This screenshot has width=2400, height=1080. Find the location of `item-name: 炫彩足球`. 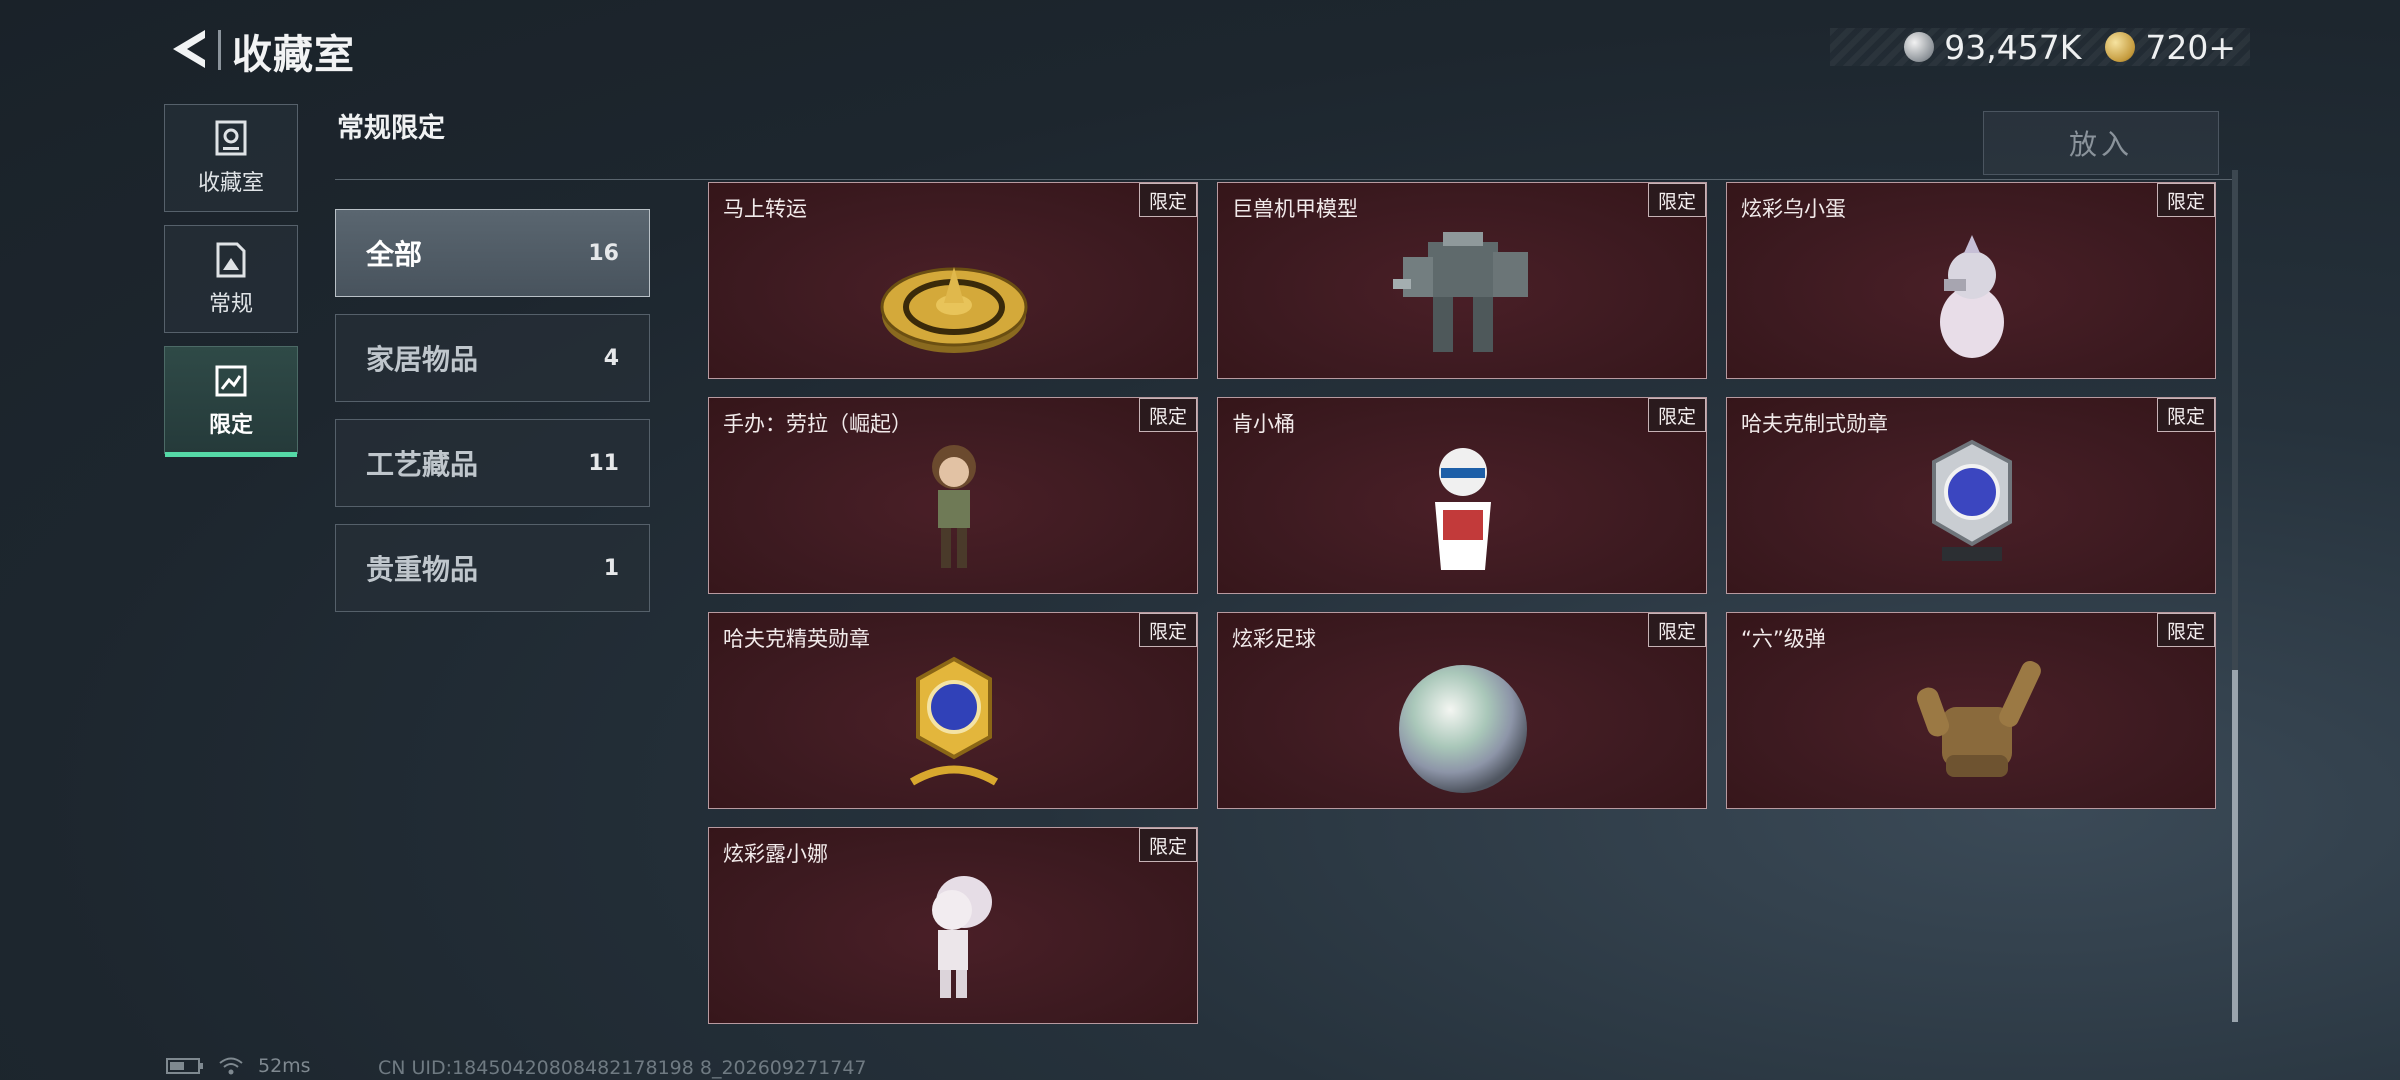

item-name: 炫彩足球 is located at coordinates (1274, 639).